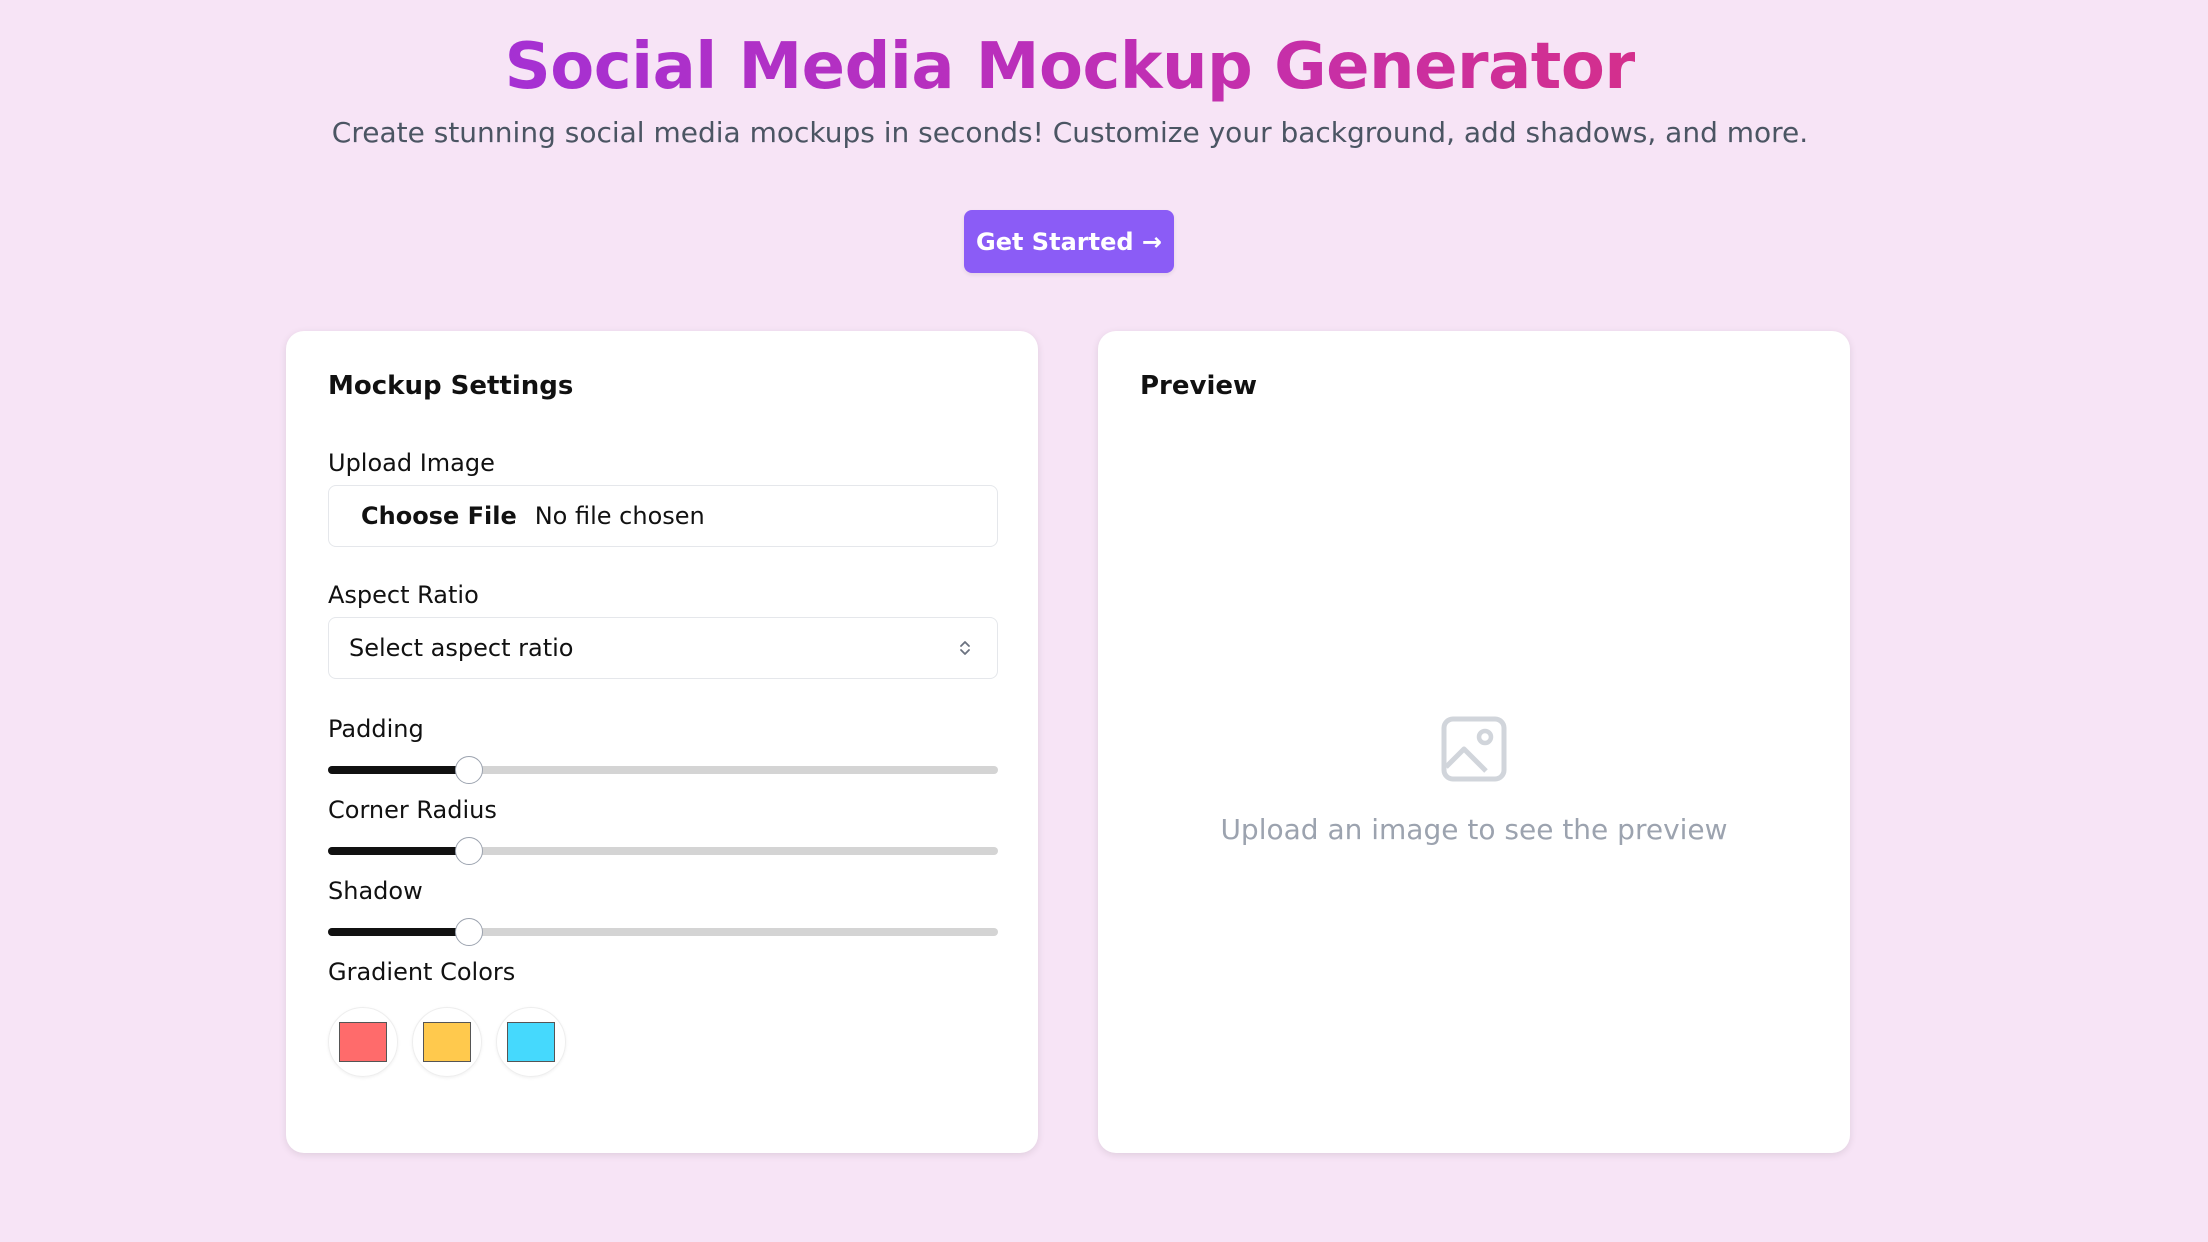  I want to click on preview-empty-state: Upload an image to see the preview, so click(1474, 780).